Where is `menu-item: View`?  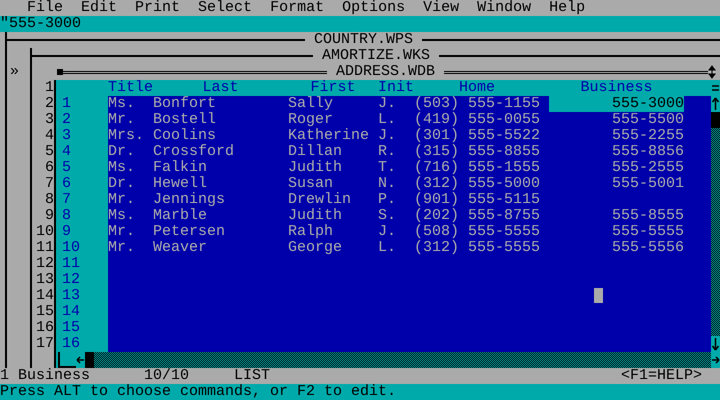
menu-item: View is located at coordinates (441, 8).